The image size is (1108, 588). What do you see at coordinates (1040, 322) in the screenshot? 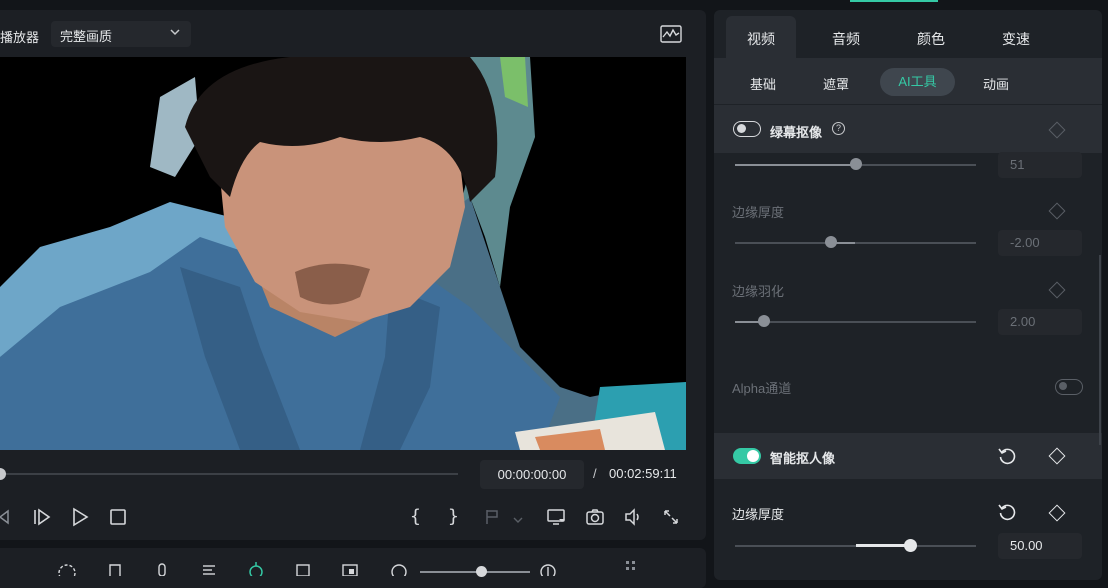
I see `edge-feather-value: 2.00` at bounding box center [1040, 322].